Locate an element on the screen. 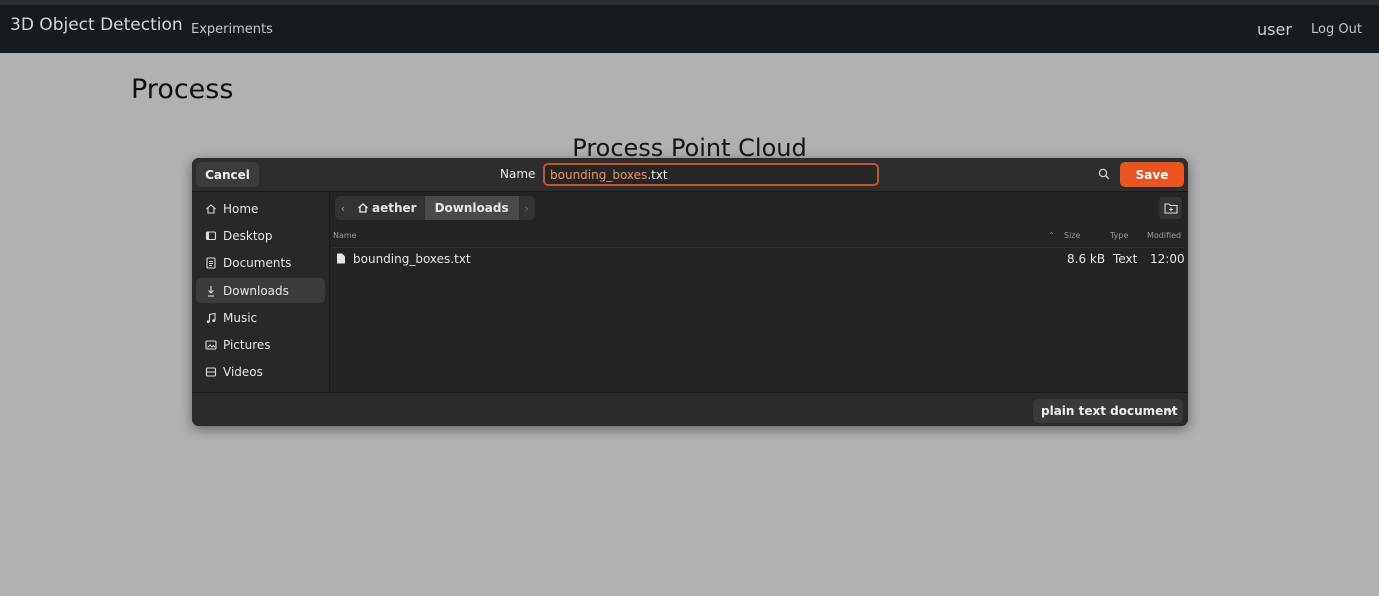 The height and width of the screenshot is (596, 1379). sidebar-item-desktop: Desktop is located at coordinates (260, 235).